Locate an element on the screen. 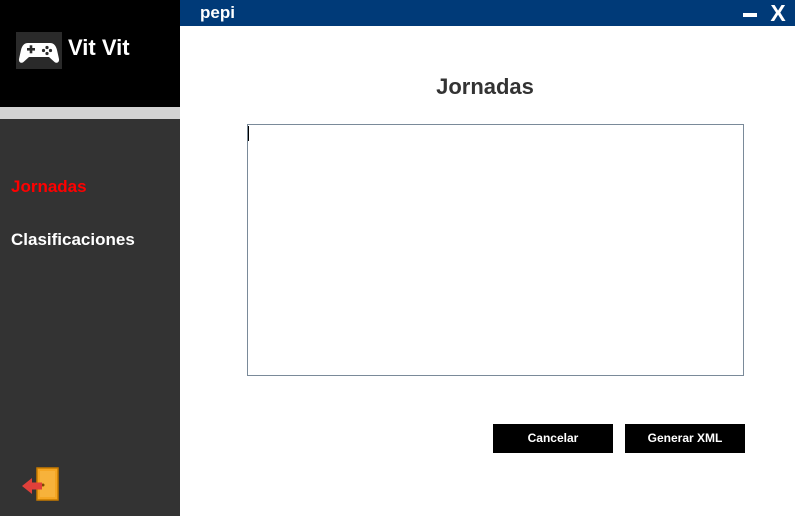  sidebar-divider is located at coordinates (90, 113).